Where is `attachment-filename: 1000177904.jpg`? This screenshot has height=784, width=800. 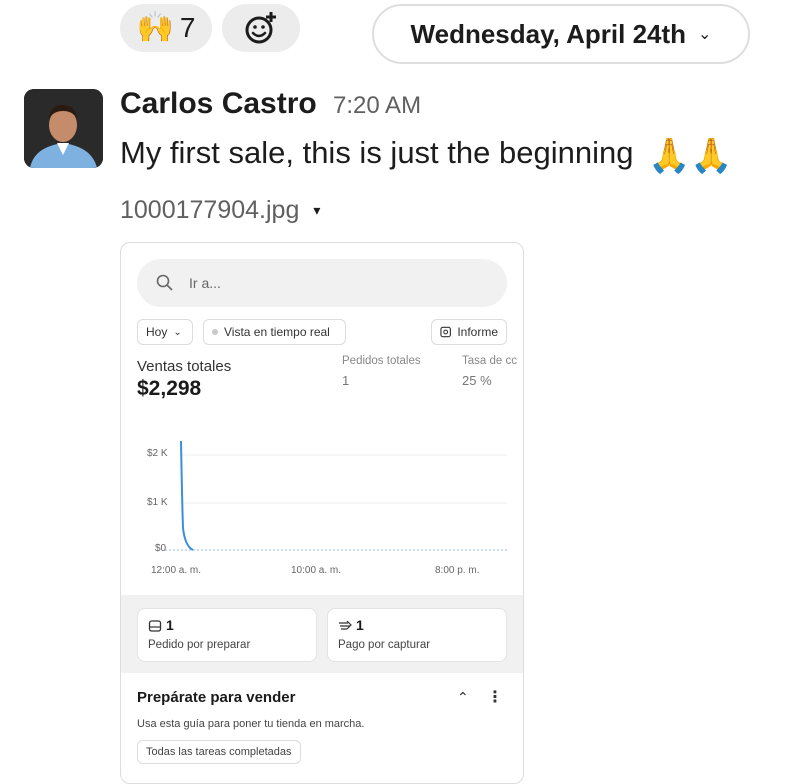
attachment-filename: 1000177904.jpg is located at coordinates (209, 210).